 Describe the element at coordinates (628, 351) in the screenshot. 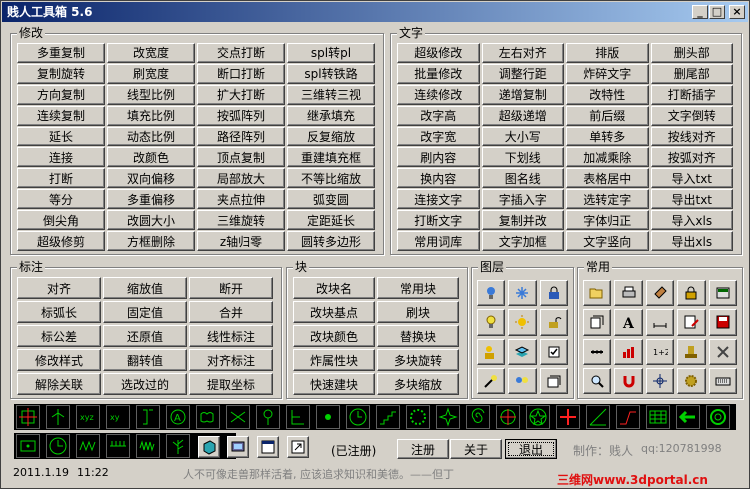

I see `bar-chart-icon` at that location.